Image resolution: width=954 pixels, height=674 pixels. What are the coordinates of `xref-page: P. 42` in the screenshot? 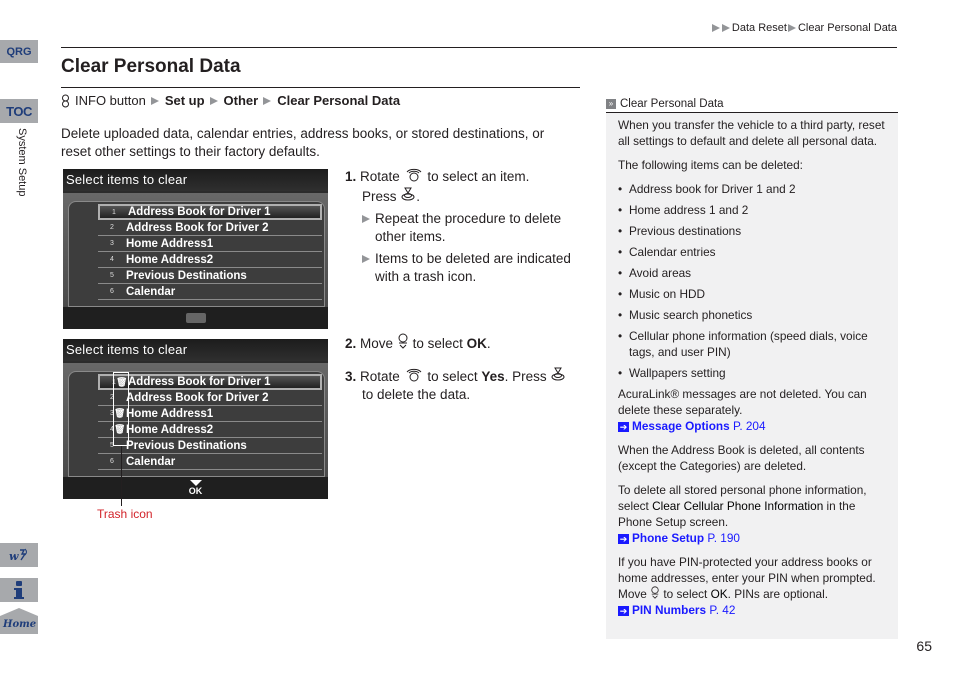 It's located at (722, 610).